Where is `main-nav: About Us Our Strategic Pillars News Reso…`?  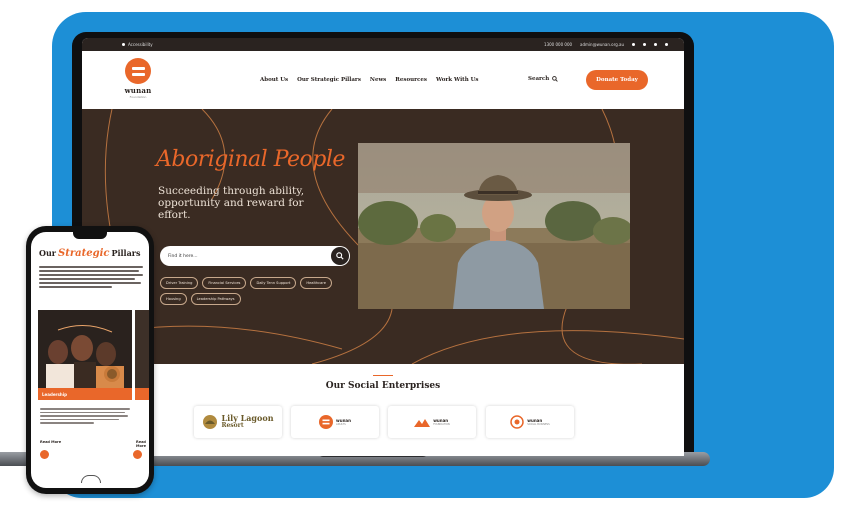 main-nav: About Us Our Strategic Pillars News Reso… is located at coordinates (369, 80).